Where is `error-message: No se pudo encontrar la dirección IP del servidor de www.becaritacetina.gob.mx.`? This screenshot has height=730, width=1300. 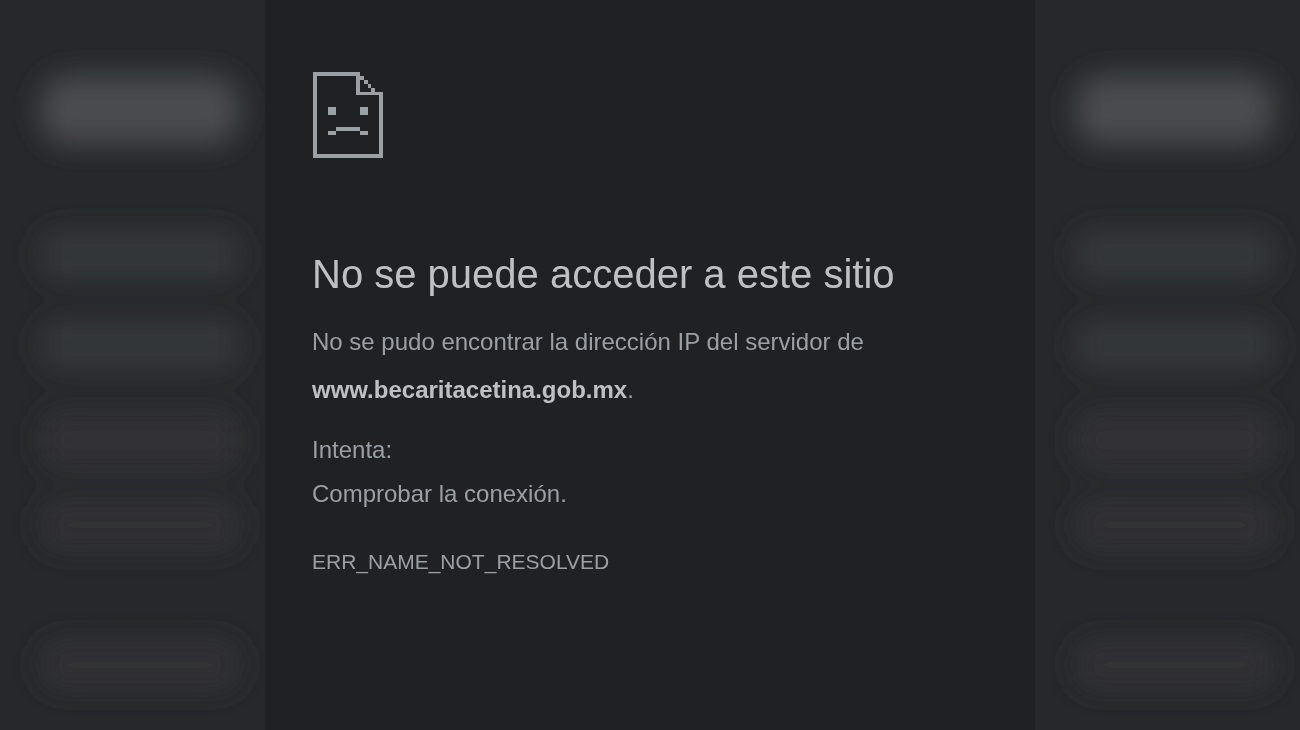
error-message: No se pudo encontrar la dirección IP del servidor de www.becaritacetina.gob.mx. is located at coordinates (588, 366).